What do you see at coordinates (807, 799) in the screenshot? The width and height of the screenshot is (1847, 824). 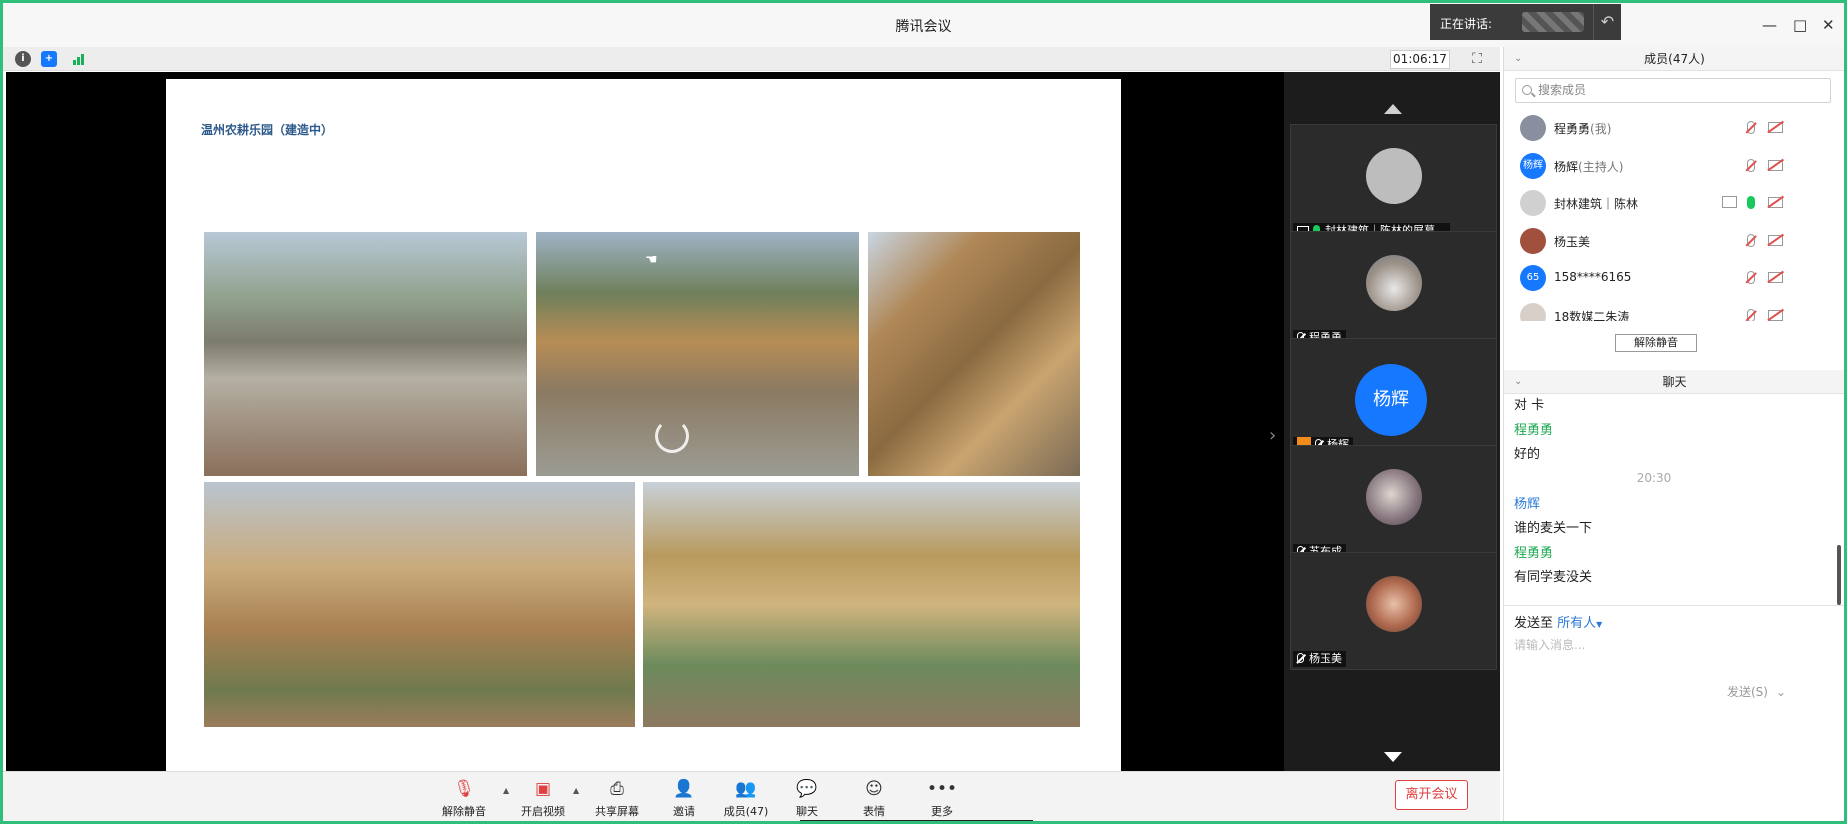 I see `chat-button: 💬 聊天` at bounding box center [807, 799].